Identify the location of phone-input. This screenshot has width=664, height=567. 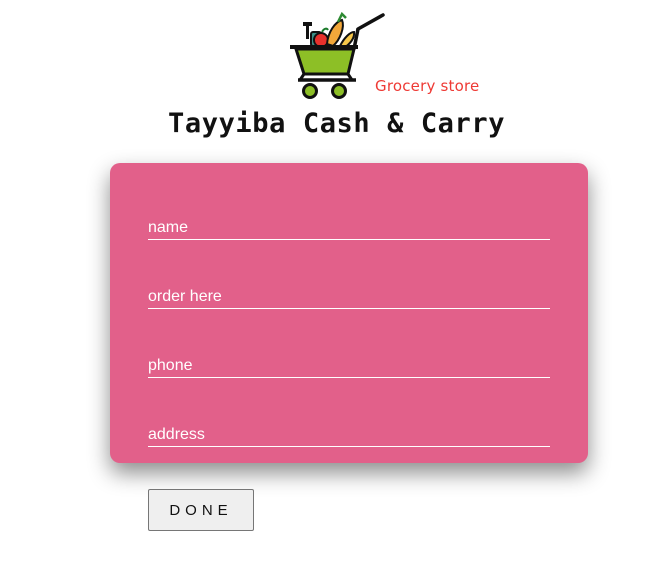
(349, 366).